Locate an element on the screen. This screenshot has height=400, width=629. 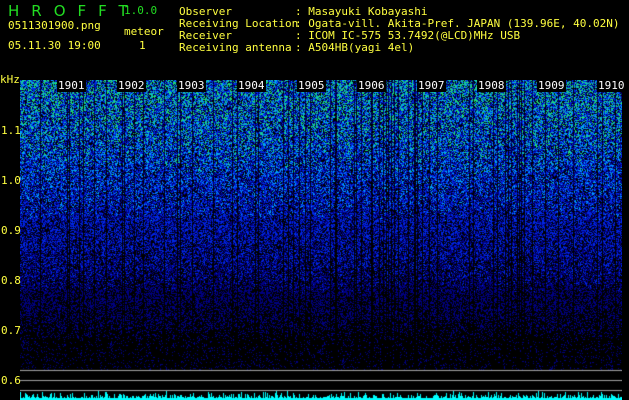
minute-label: 1907 is located at coordinates (431, 85).